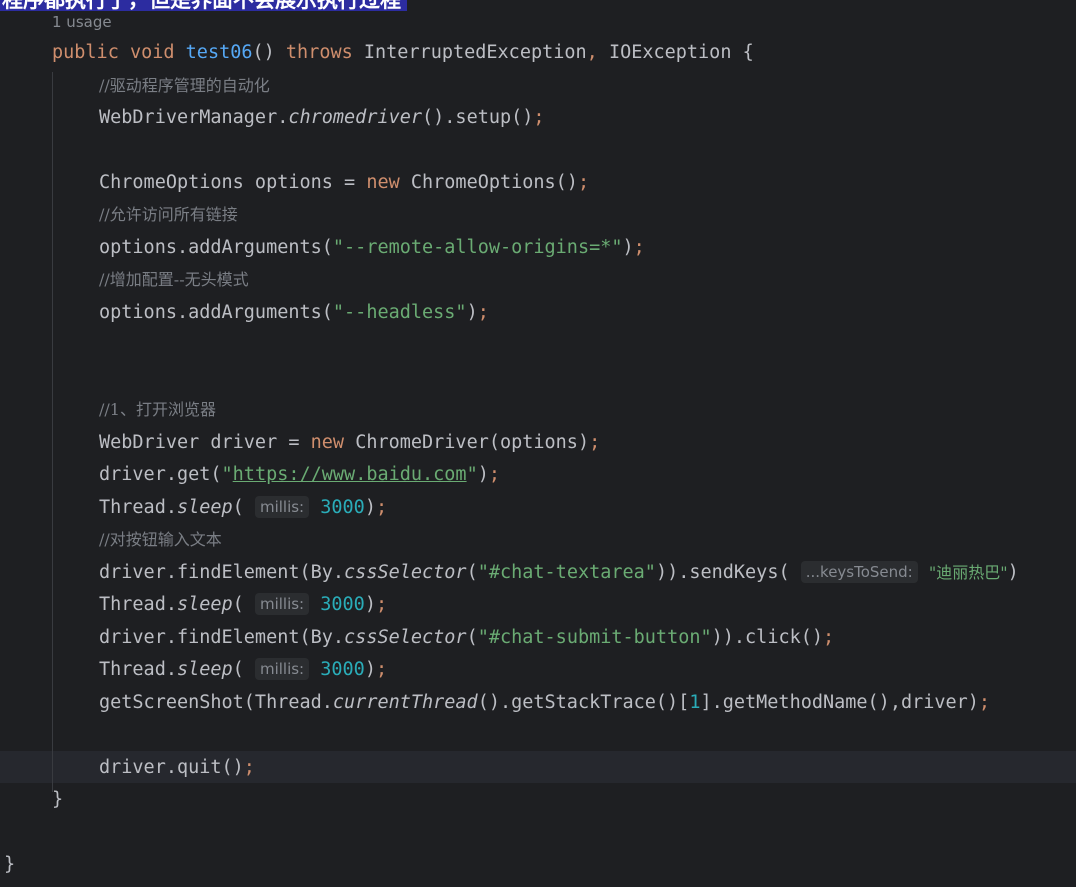  Describe the element at coordinates (405, 637) in the screenshot. I see `static-method: cssSelector` at that location.